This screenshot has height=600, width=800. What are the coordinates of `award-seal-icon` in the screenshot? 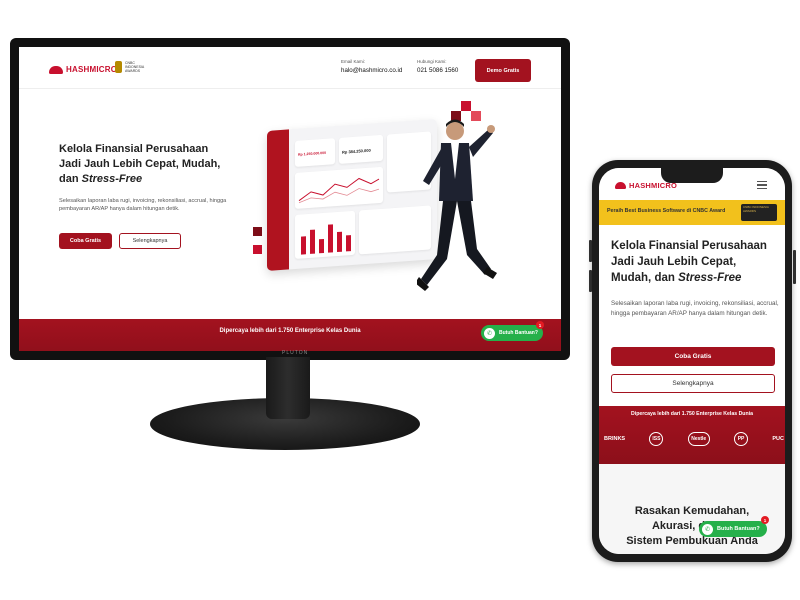 It's located at (118, 67).